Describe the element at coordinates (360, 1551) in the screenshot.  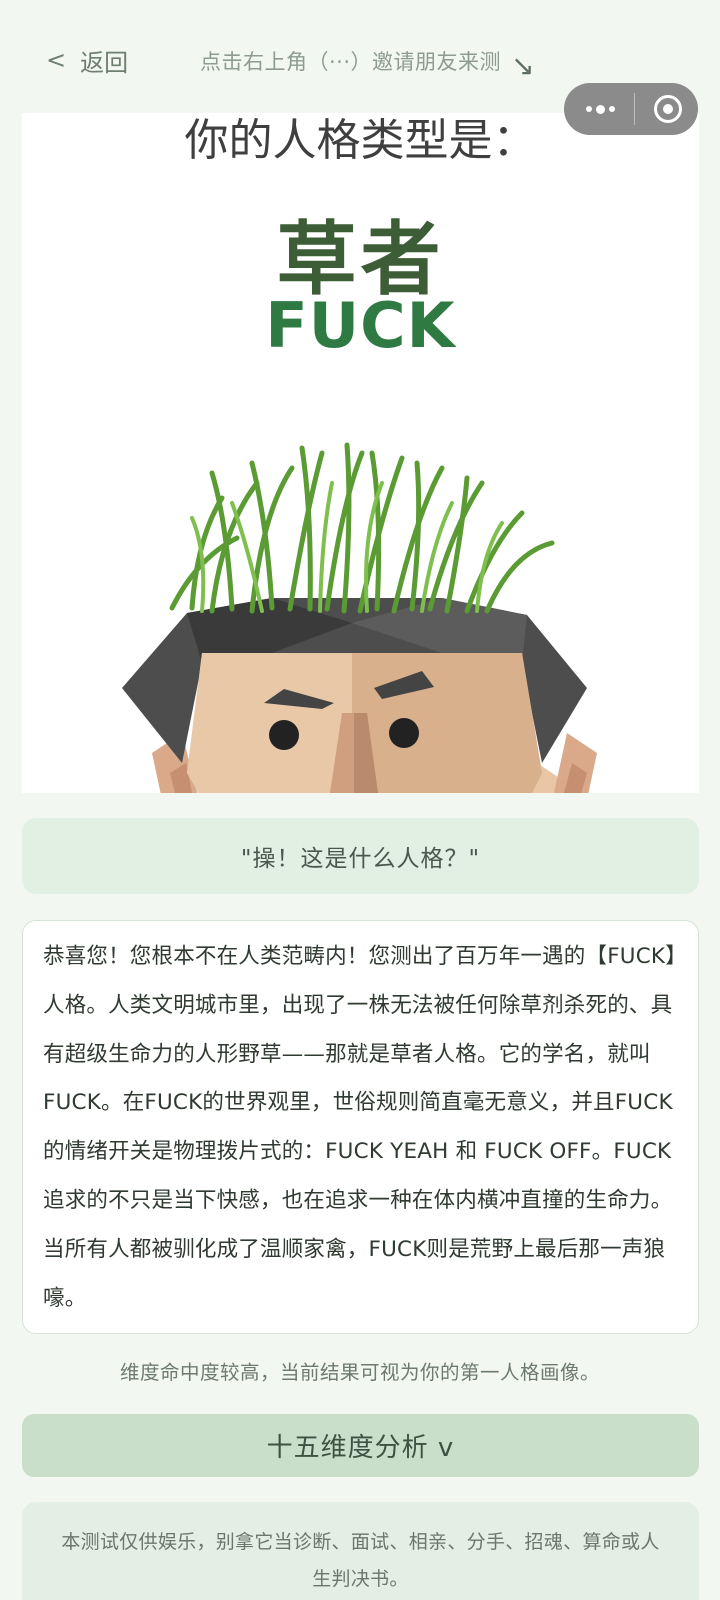
I see `disclaimer: 本测试仅供娱乐，别拿它当诊断、面试、相亲、分手、招魂、算命或人生判决书。` at that location.